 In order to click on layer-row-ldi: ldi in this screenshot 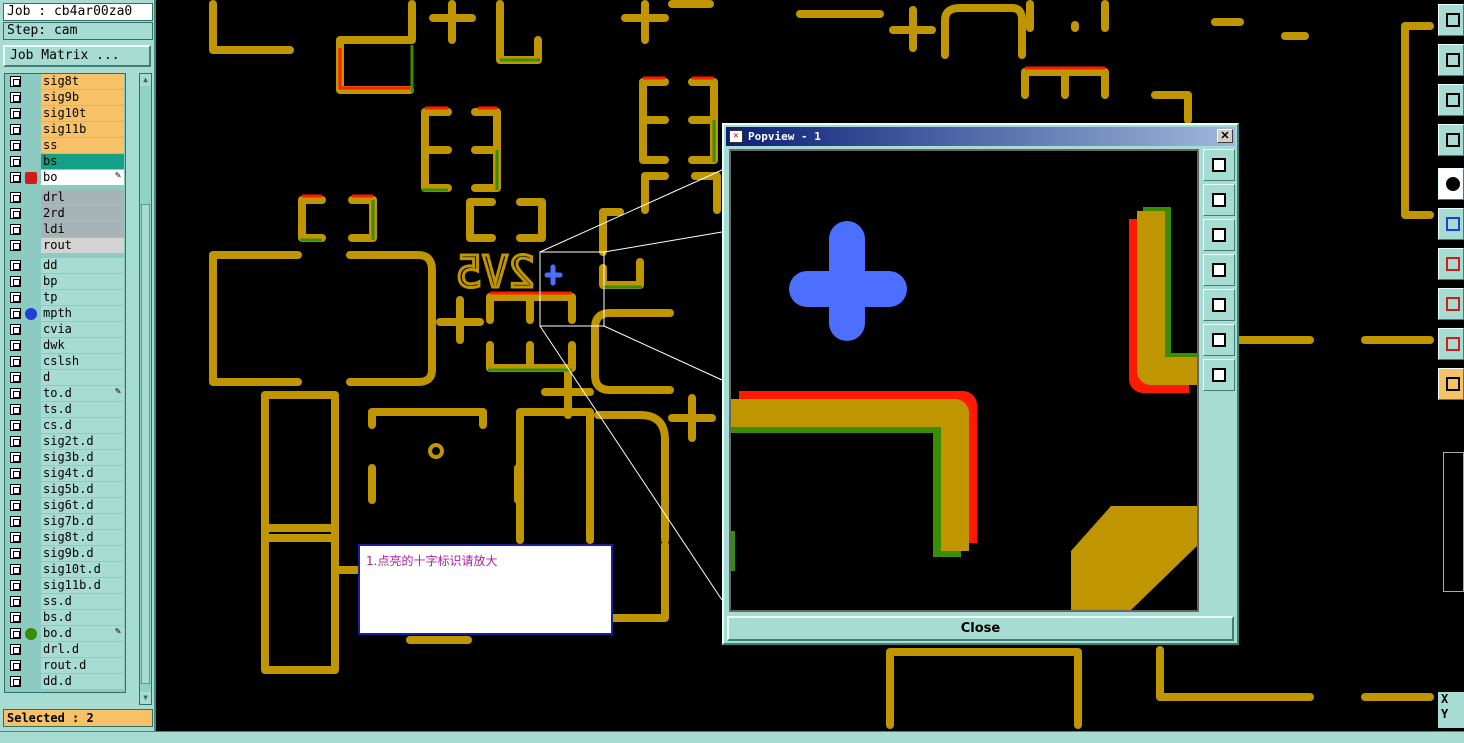, I will do `click(65, 229)`.